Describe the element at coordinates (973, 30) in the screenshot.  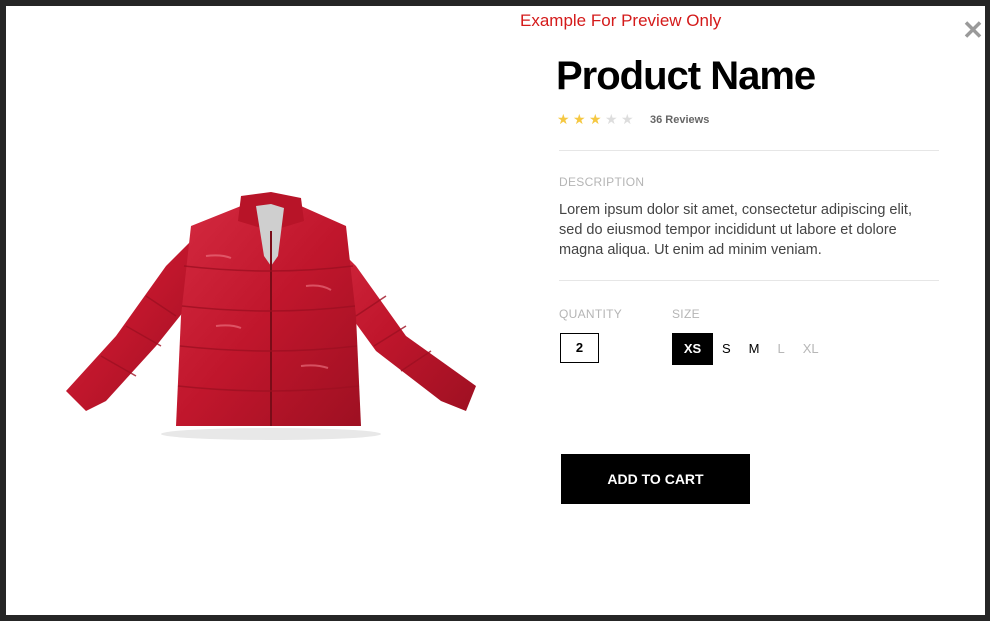
I see `close-icon: ✕` at that location.